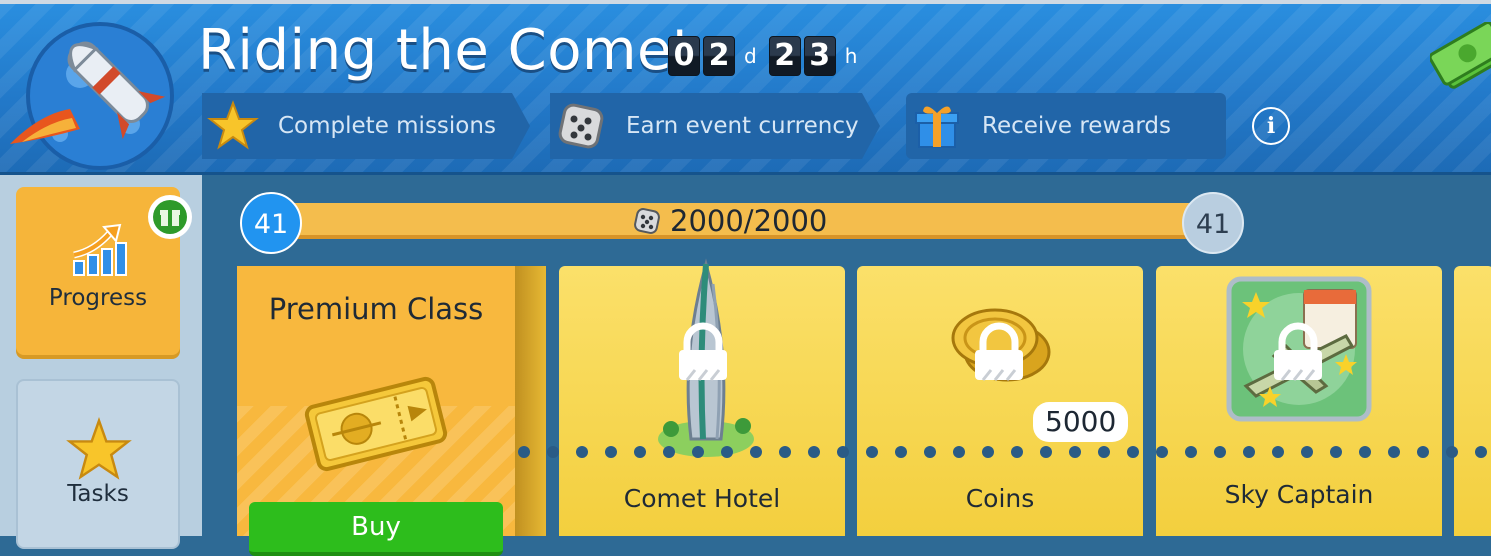  I want to click on window-top-edge, so click(745, 2).